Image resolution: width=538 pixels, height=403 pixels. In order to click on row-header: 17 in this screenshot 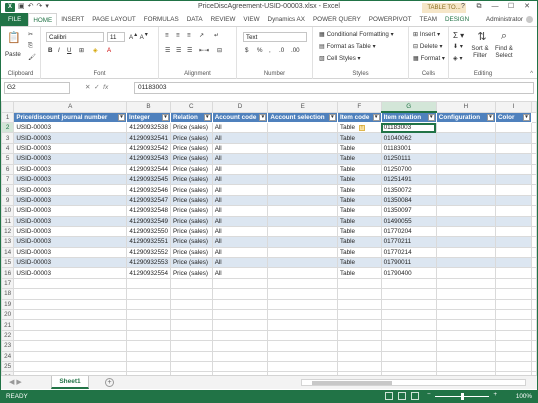, I will do `click(8, 283)`.